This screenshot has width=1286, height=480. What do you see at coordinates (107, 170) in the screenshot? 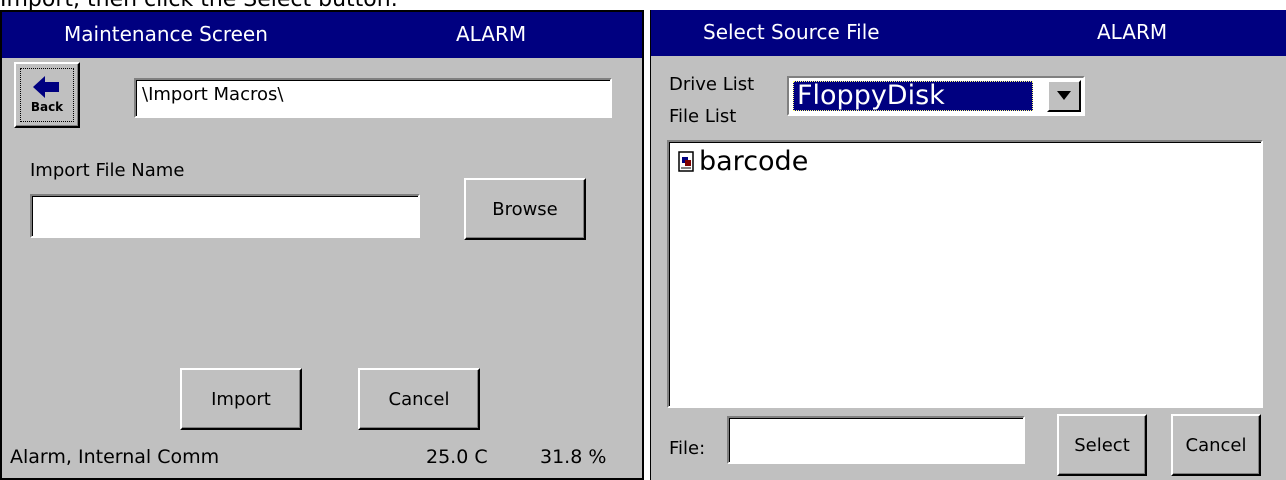
I see `import-file-name-label: Import File Name` at bounding box center [107, 170].